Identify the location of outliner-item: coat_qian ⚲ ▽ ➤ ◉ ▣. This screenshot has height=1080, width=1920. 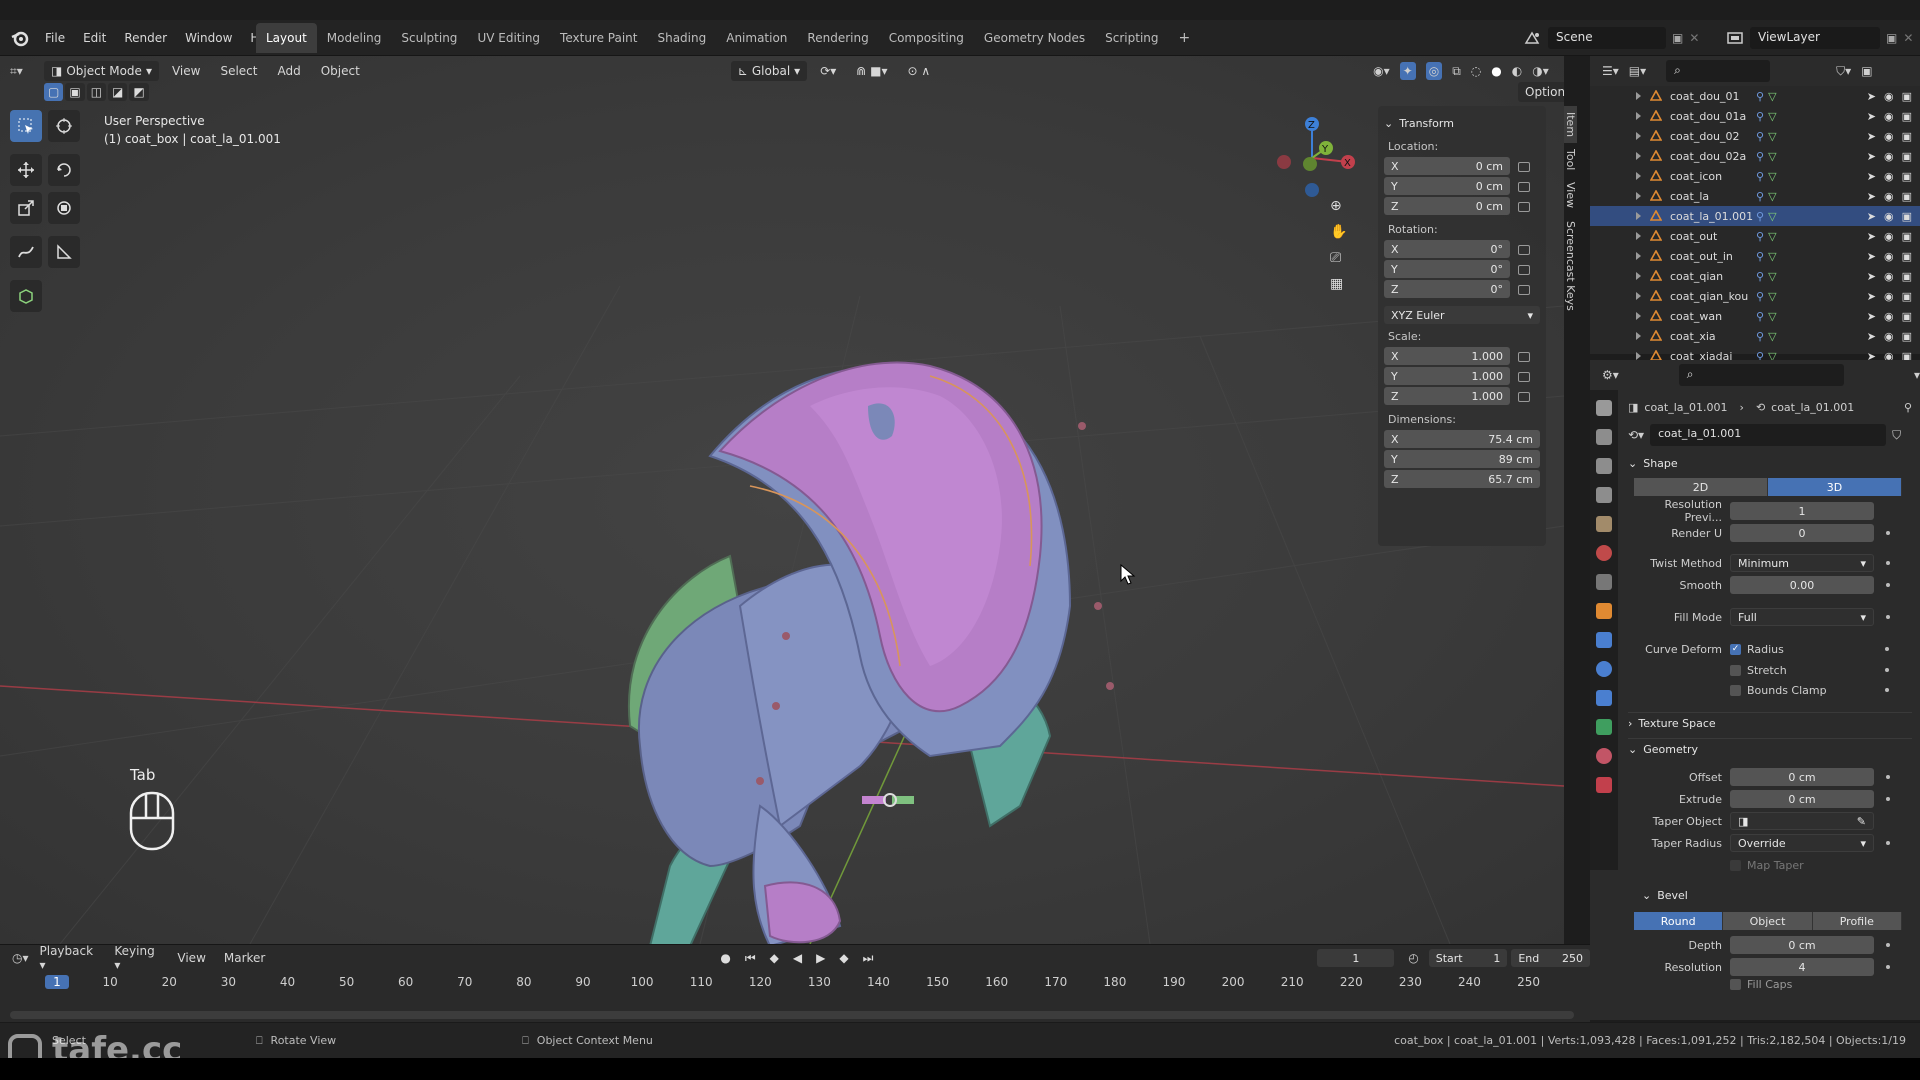
(1755, 276).